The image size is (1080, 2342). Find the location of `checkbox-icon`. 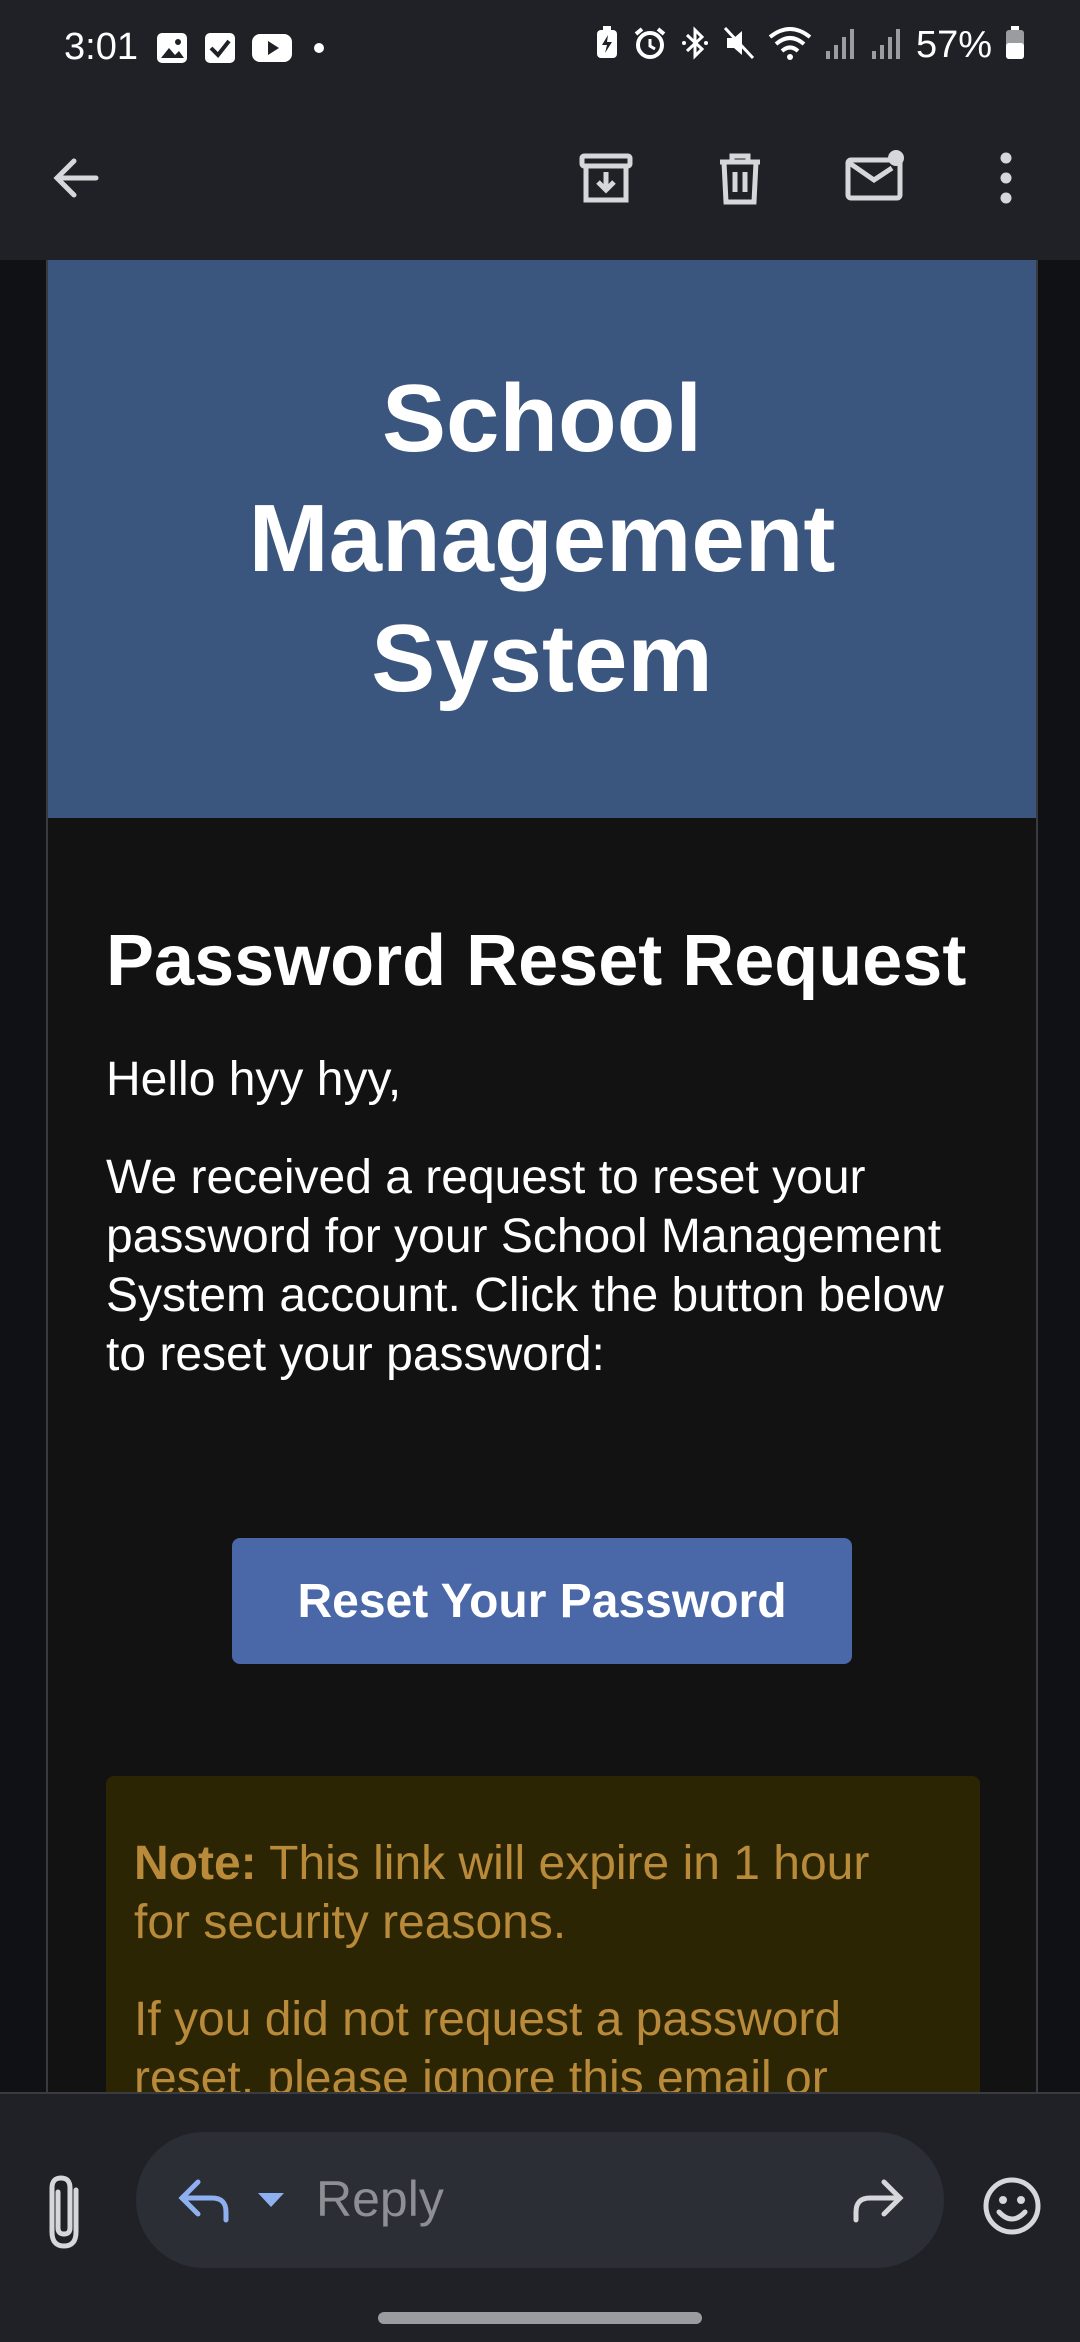

checkbox-icon is located at coordinates (220, 50).